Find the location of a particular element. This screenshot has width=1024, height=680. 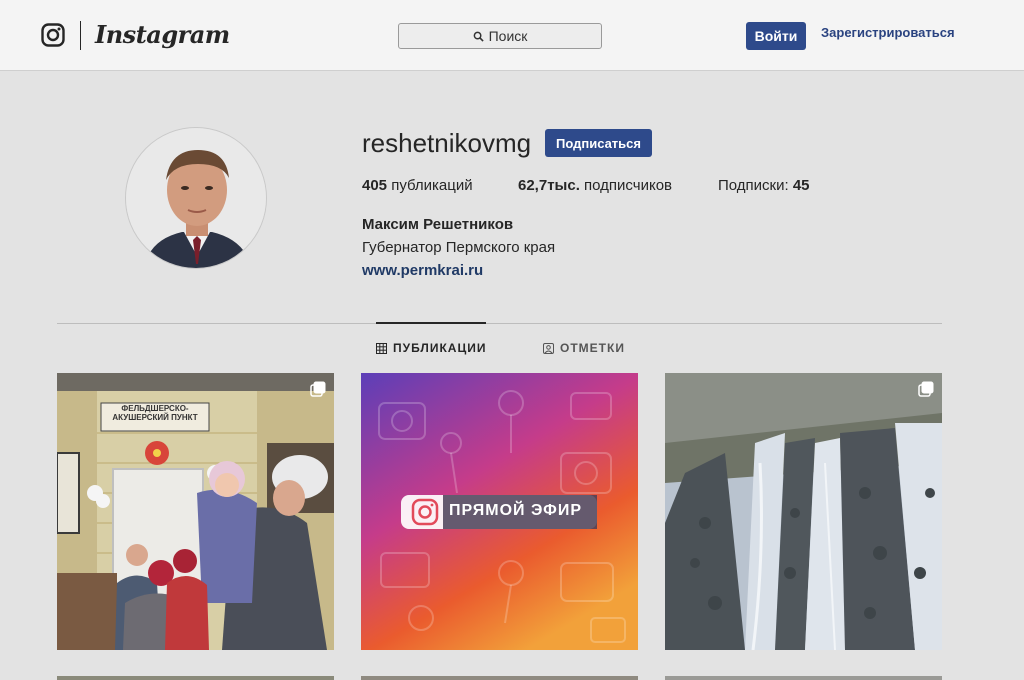

post-thumbnail: ФЕЛЬДШЕРСКО-АКУШЕРСКИЙ ПУНКТ is located at coordinates (195, 511).